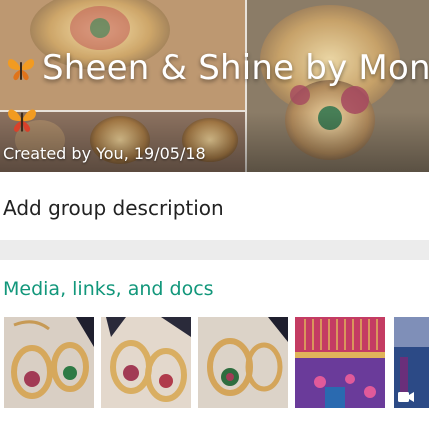 The image size is (429, 429). I want to click on group-name-text: Sheen & Shine by Mona, so click(235, 68).